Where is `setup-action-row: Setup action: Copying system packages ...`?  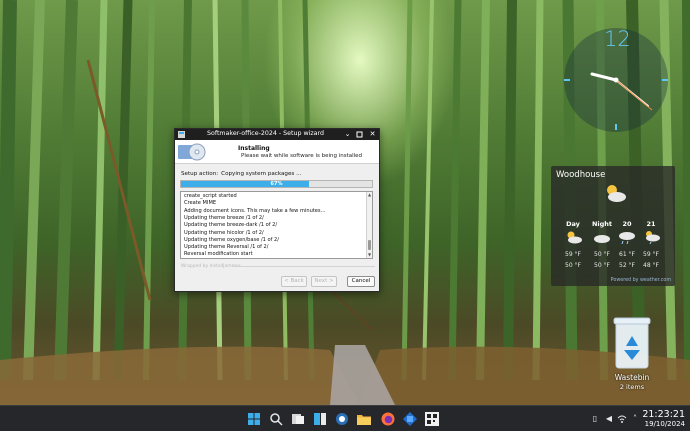 setup-action-row: Setup action: Copying system packages ... is located at coordinates (241, 174).